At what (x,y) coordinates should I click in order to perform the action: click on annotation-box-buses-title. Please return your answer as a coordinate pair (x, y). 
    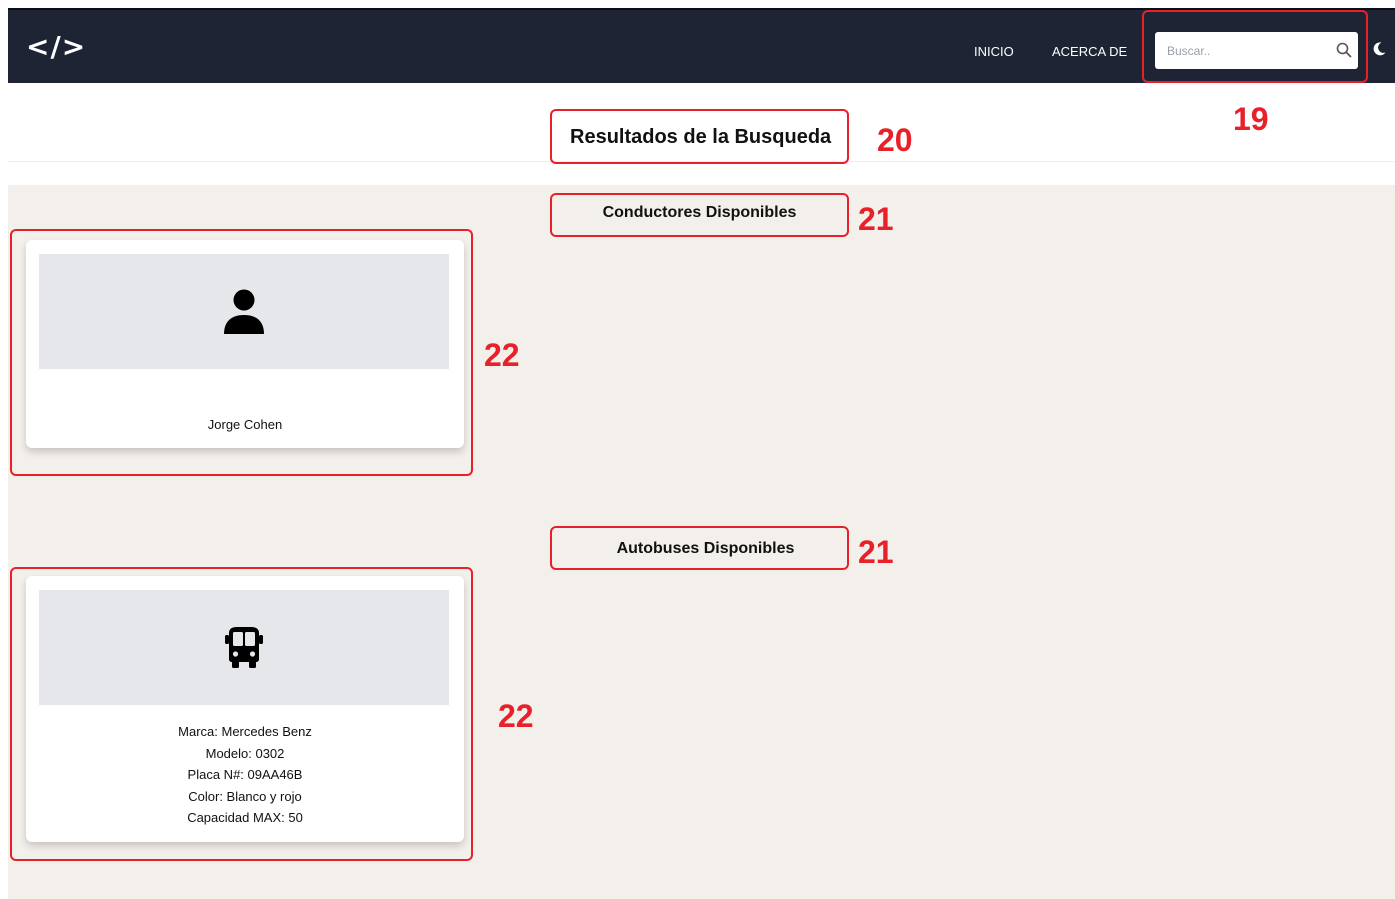
    Looking at the image, I should click on (699, 548).